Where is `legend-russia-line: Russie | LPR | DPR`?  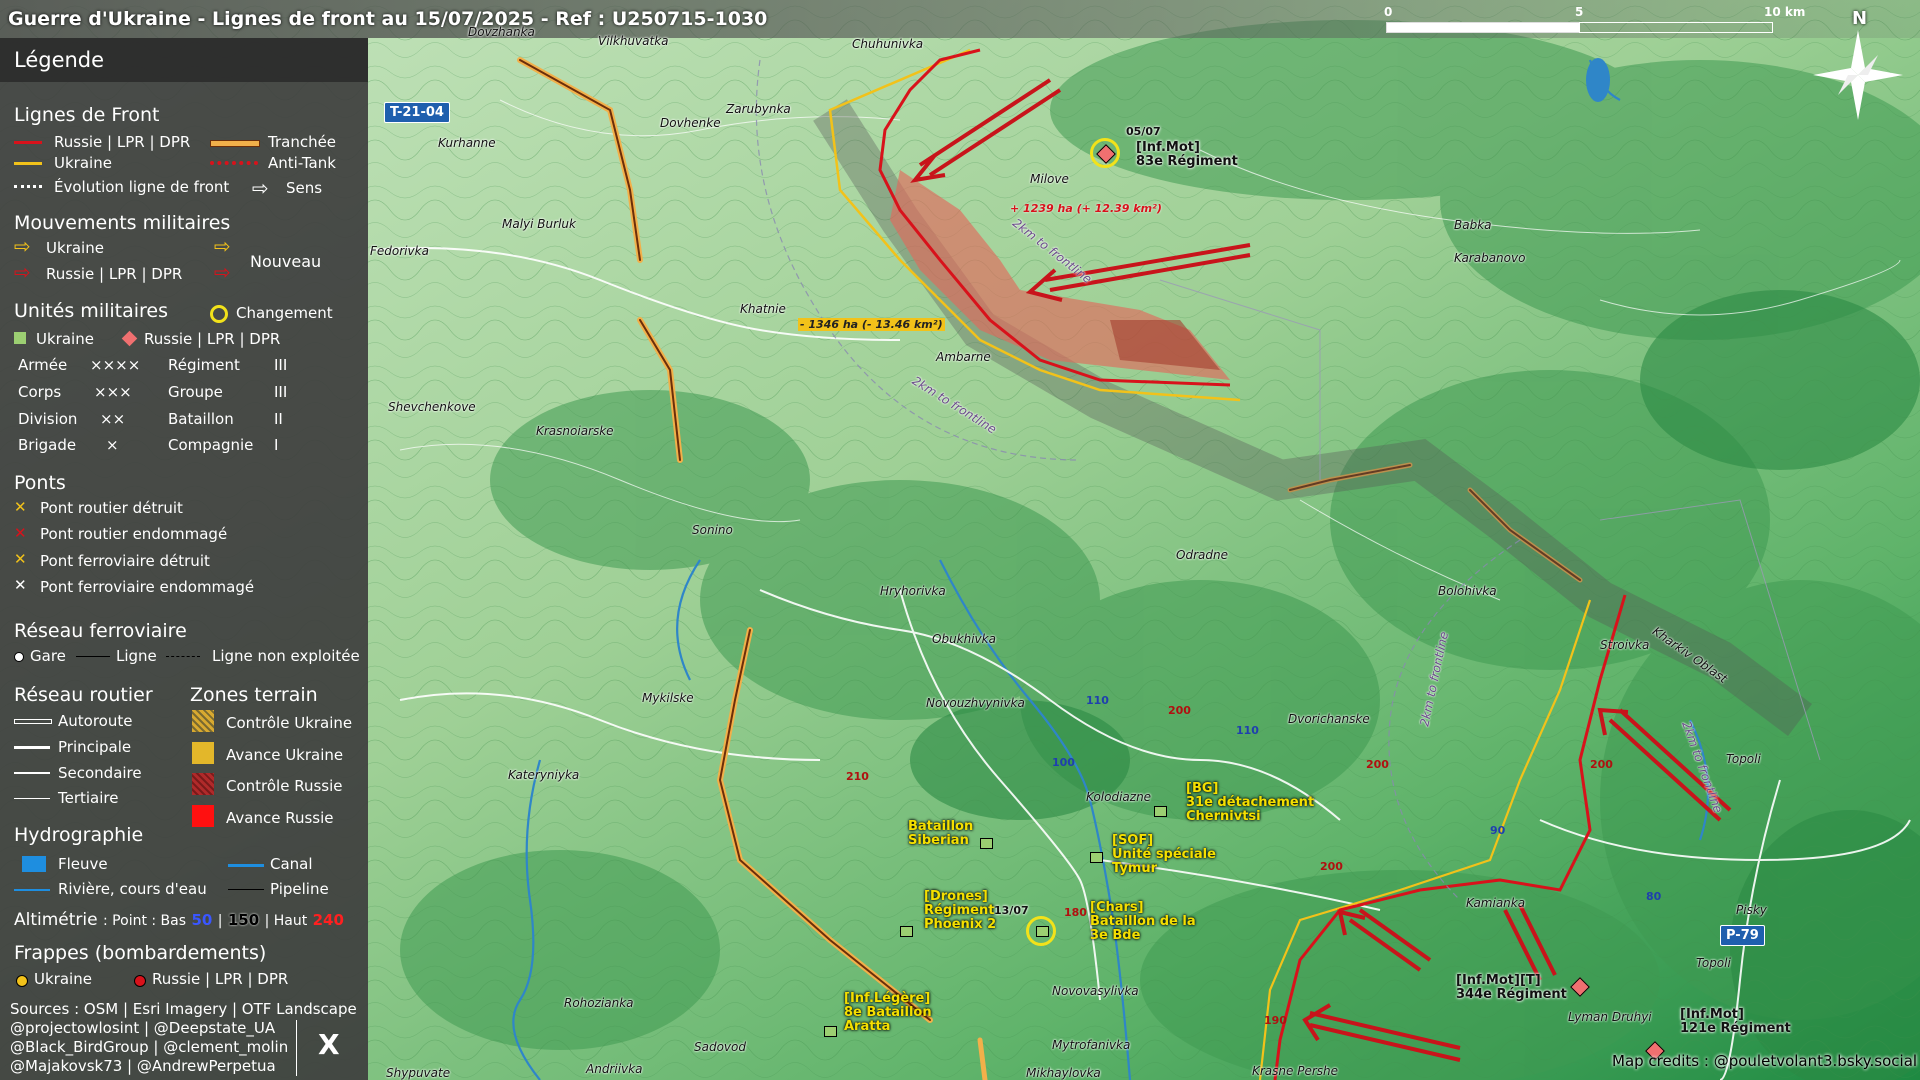
legend-russia-line: Russie | LPR | DPR is located at coordinates (122, 142).